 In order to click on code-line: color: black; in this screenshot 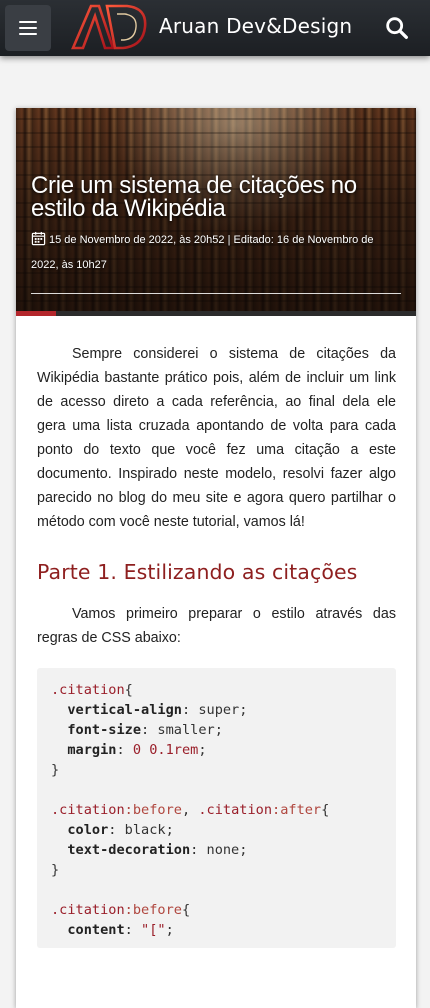, I will do `click(216, 830)`.